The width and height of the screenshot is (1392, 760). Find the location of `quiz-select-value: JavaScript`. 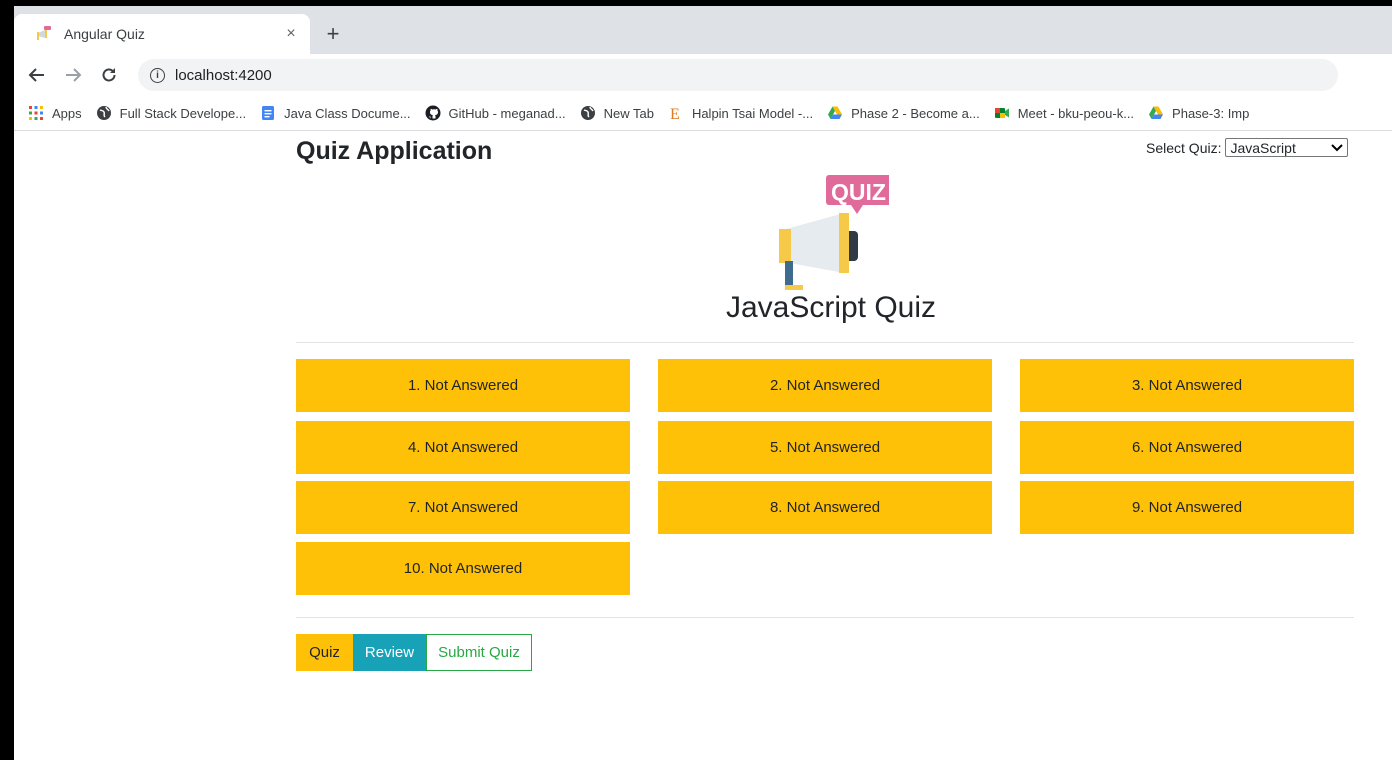

quiz-select-value: JavaScript is located at coordinates (1263, 147).